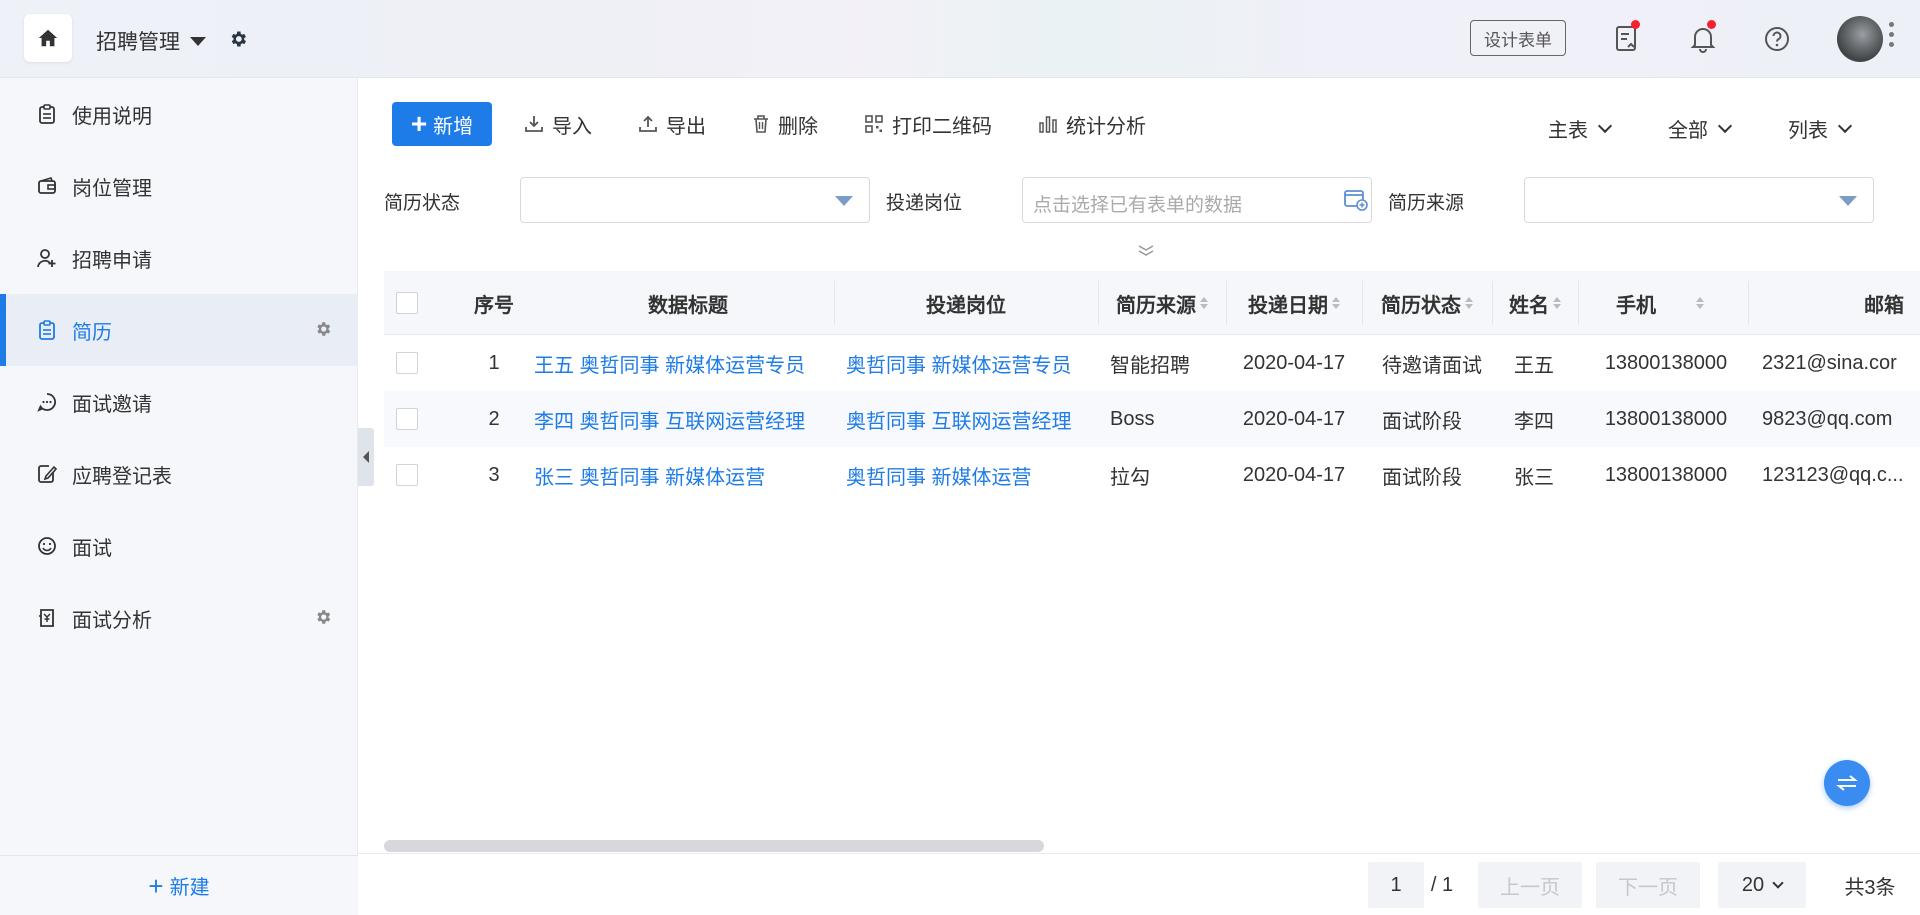 This screenshot has height=915, width=1920. Describe the element at coordinates (112, 116) in the screenshot. I see `sidebar-item-label: 使用说明` at that location.